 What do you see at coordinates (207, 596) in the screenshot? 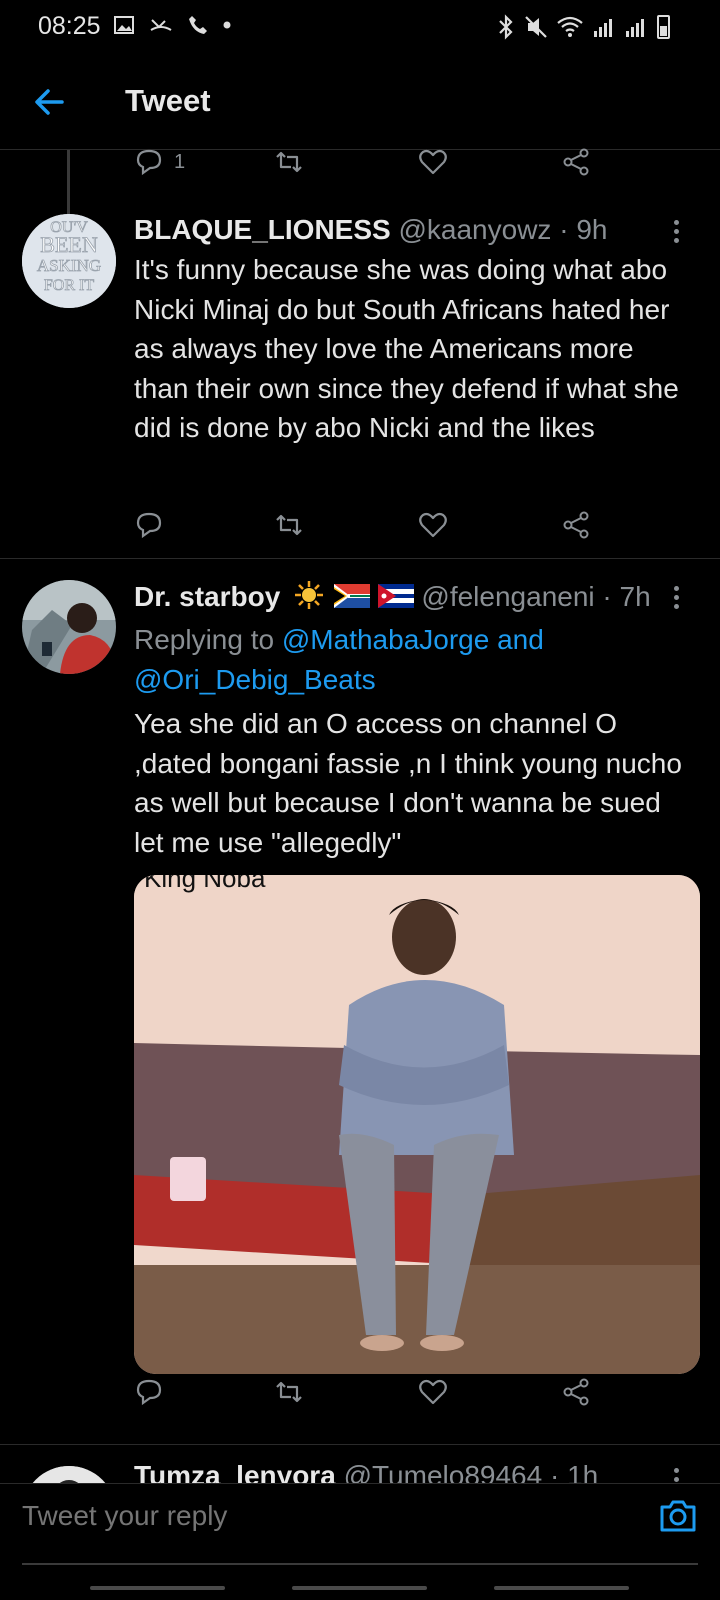
I see `display-name: Dr. starboy` at bounding box center [207, 596].